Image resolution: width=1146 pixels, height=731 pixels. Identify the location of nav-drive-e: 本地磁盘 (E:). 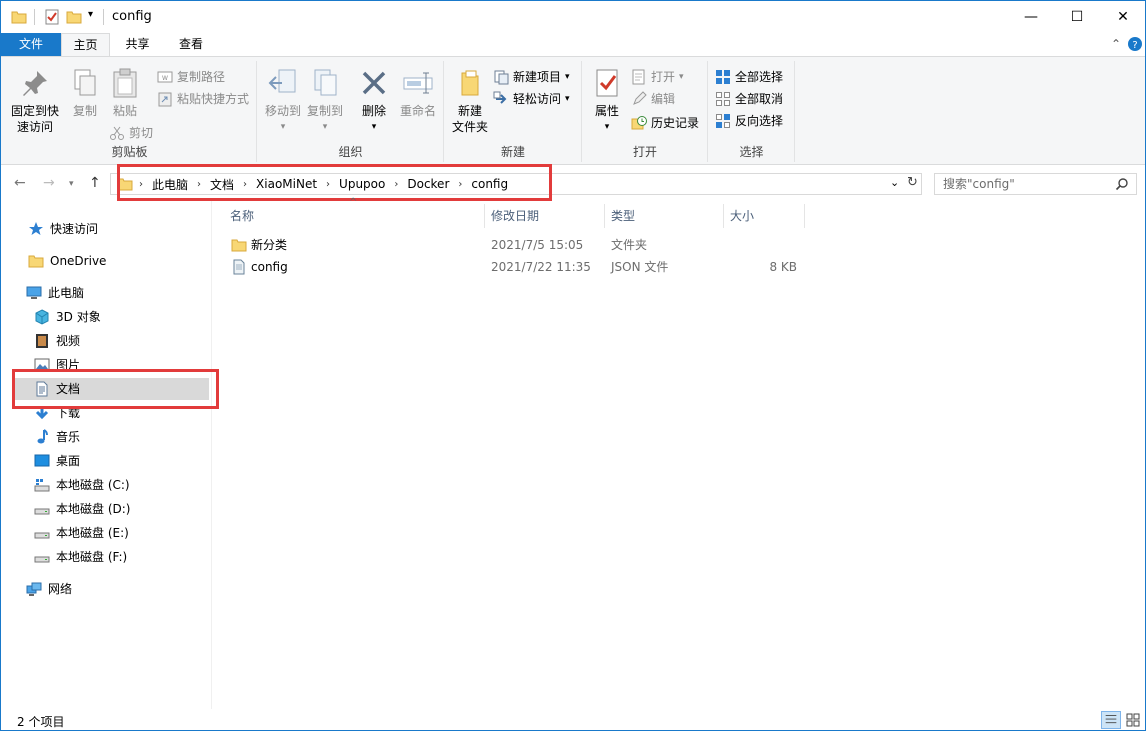
(81, 533).